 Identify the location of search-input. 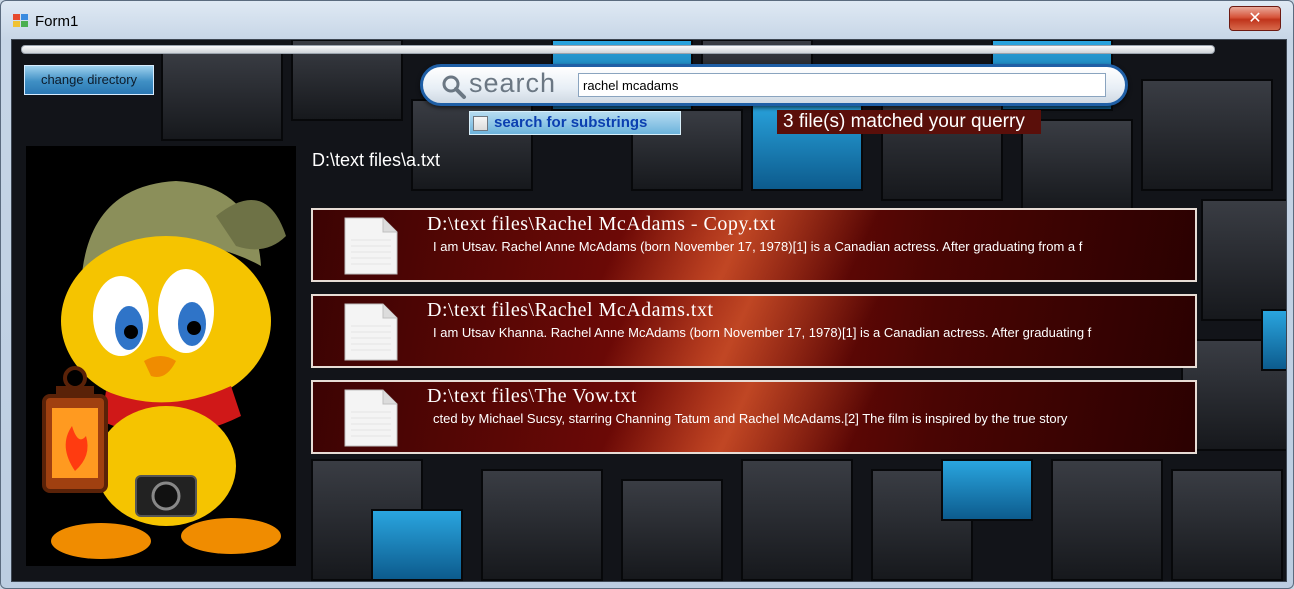
(842, 85).